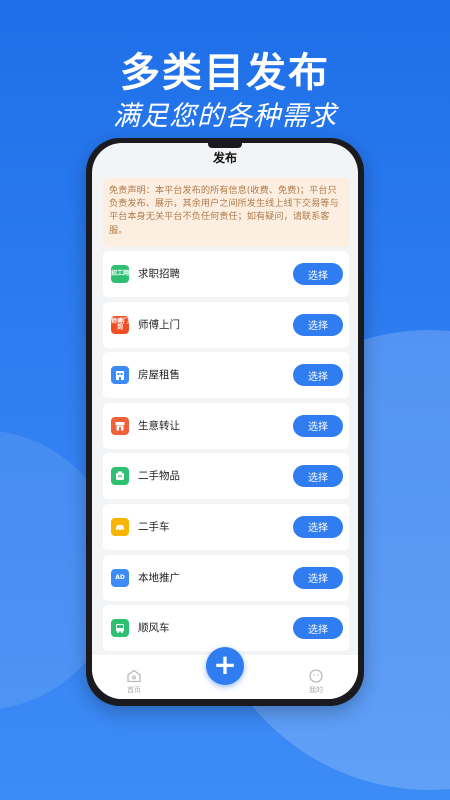 The height and width of the screenshot is (800, 450). Describe the element at coordinates (318, 324) in the screenshot. I see `select-button-worker: 选择` at that location.